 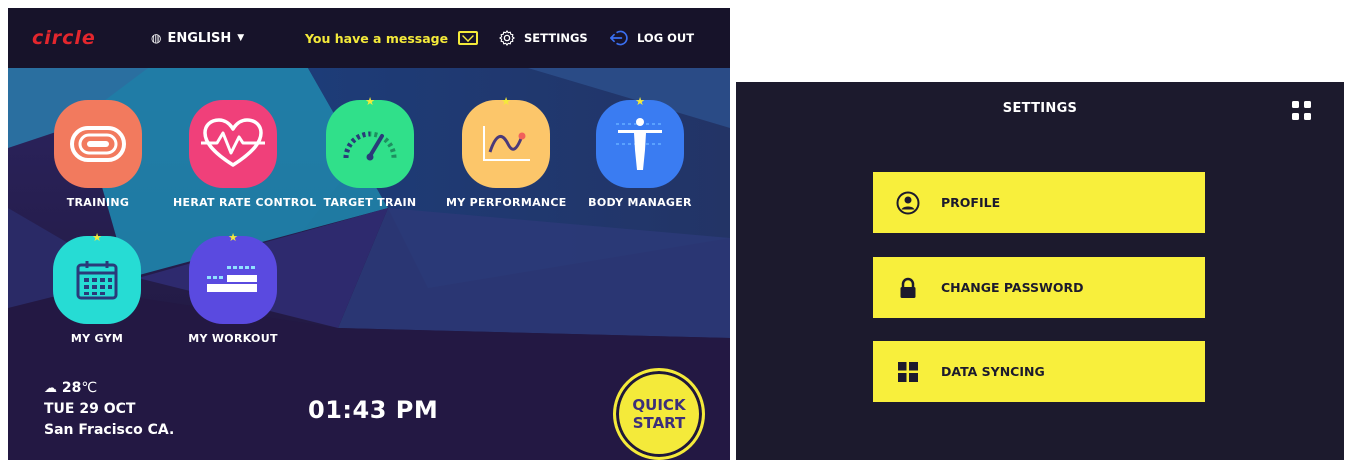 I want to click on lock-icon, so click(x=908, y=288).